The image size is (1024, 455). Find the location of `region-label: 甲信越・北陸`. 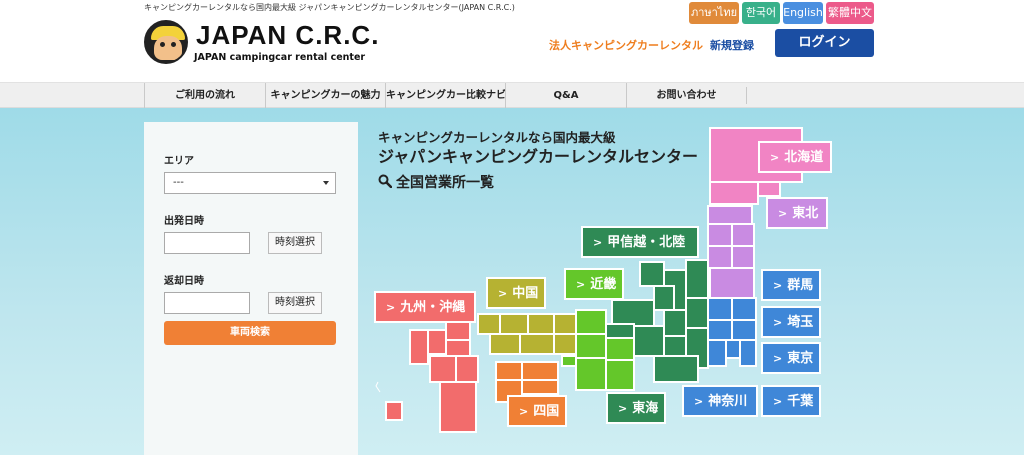

region-label: 甲信越・北陸 is located at coordinates (646, 242).